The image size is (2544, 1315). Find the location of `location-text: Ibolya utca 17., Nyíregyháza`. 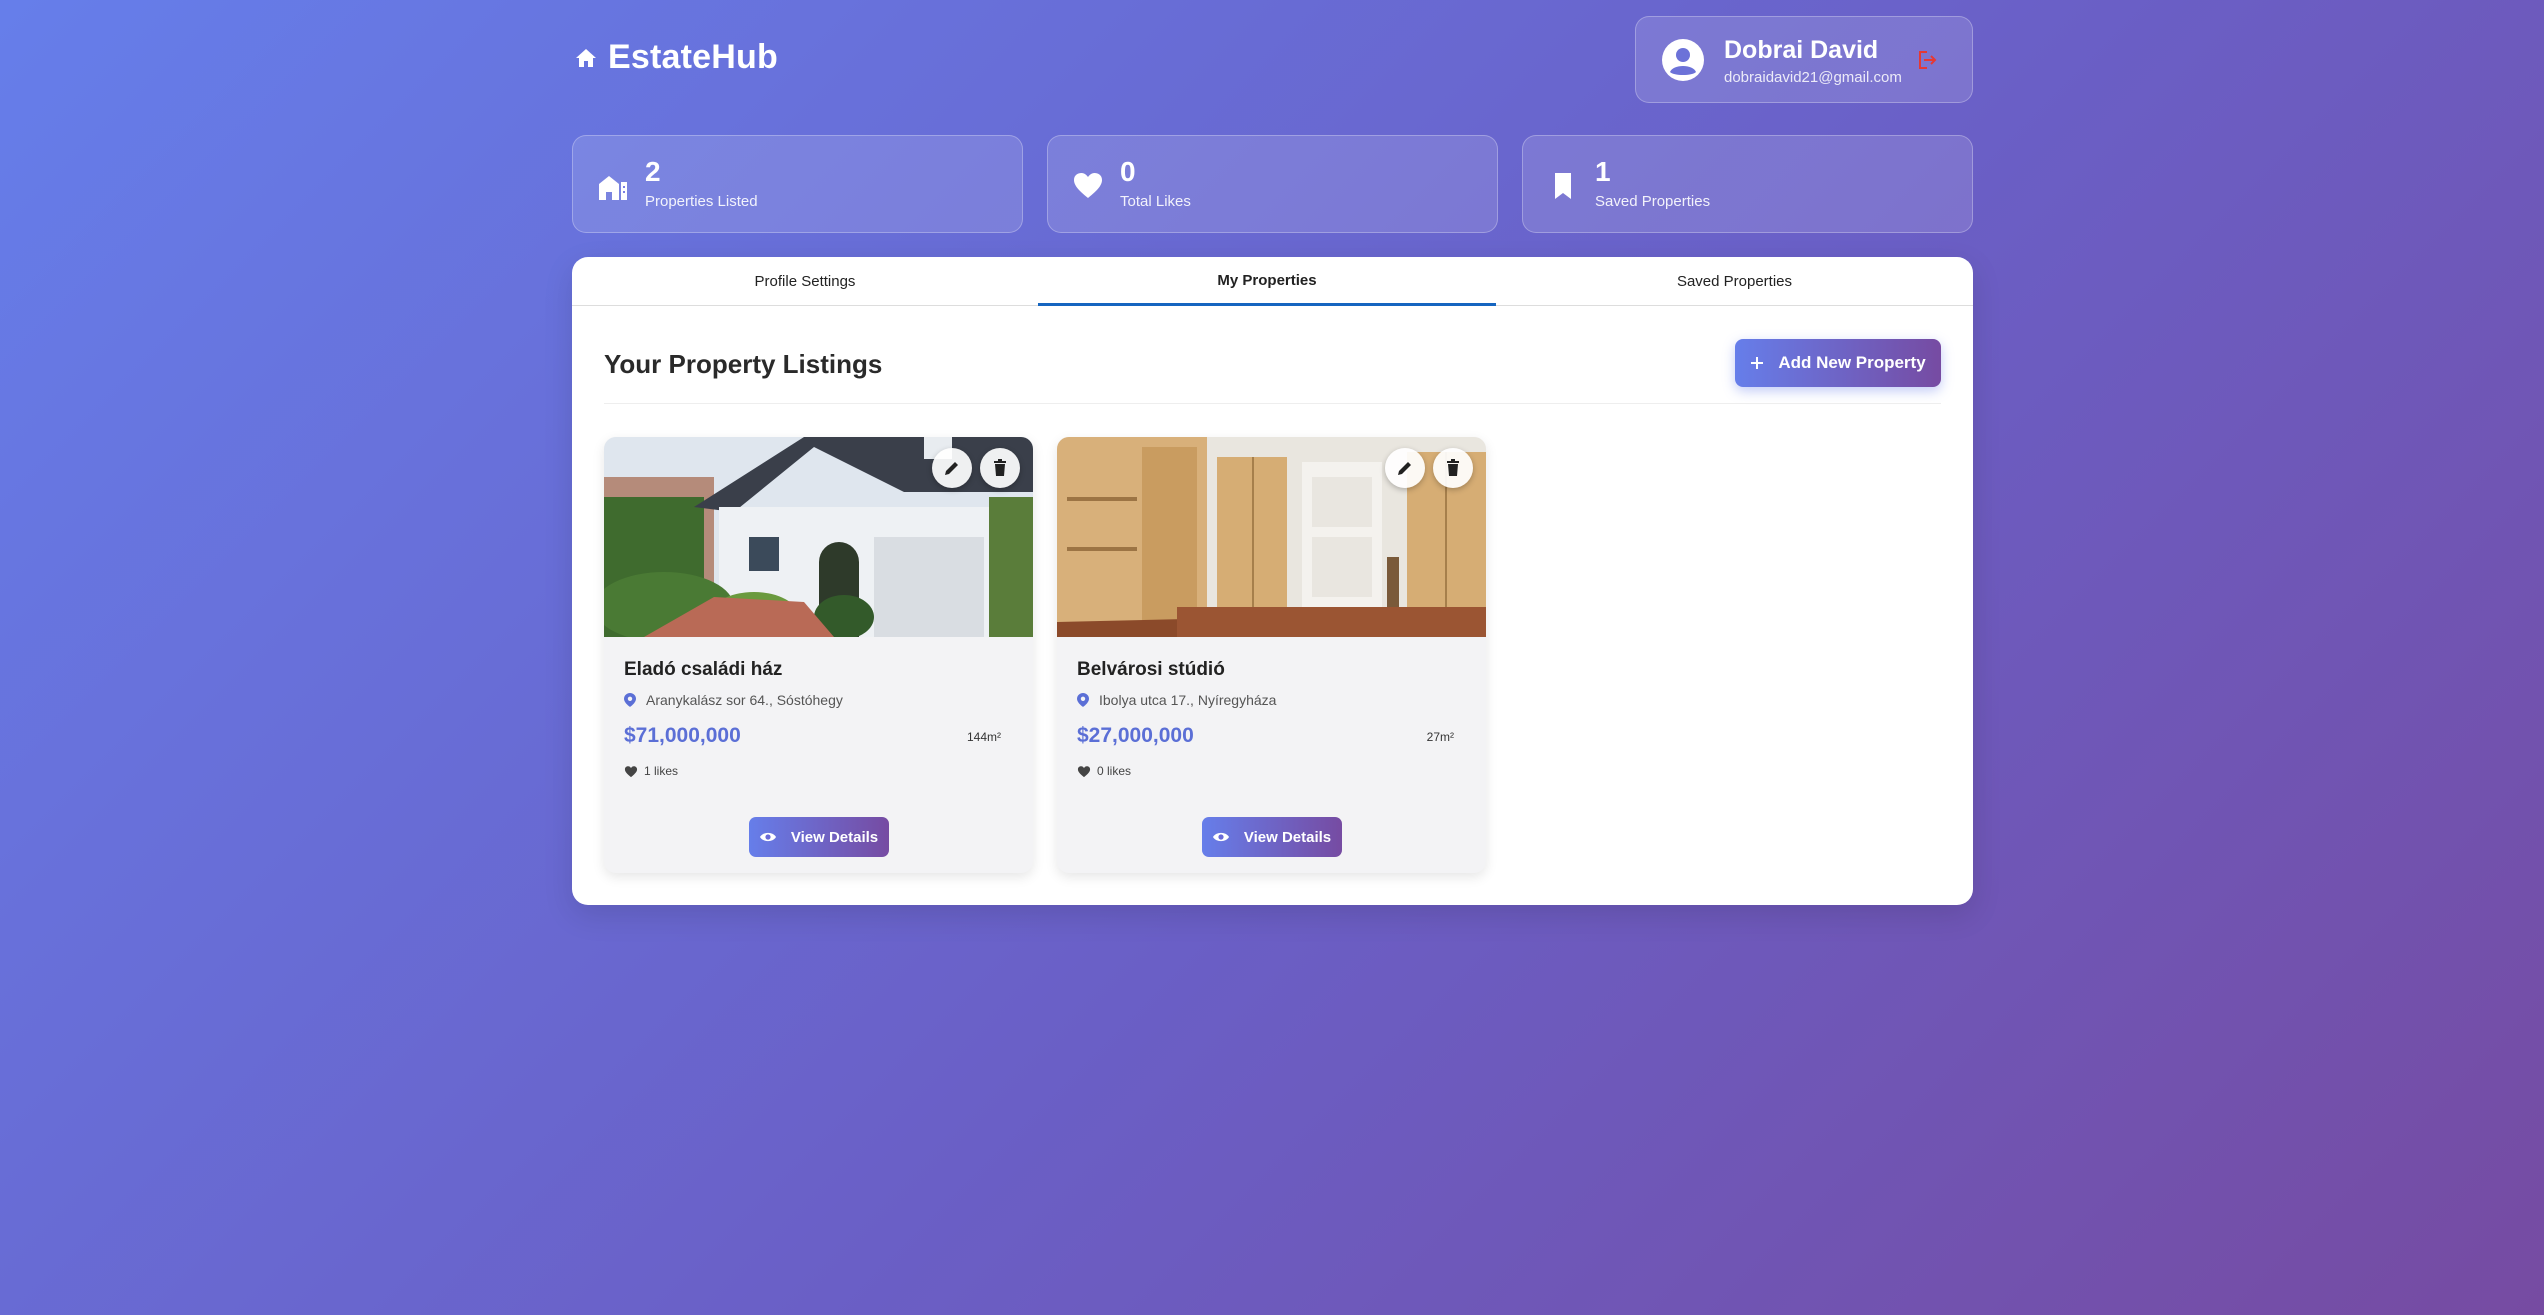

location-text: Ibolya utca 17., Nyíregyháza is located at coordinates (1188, 700).